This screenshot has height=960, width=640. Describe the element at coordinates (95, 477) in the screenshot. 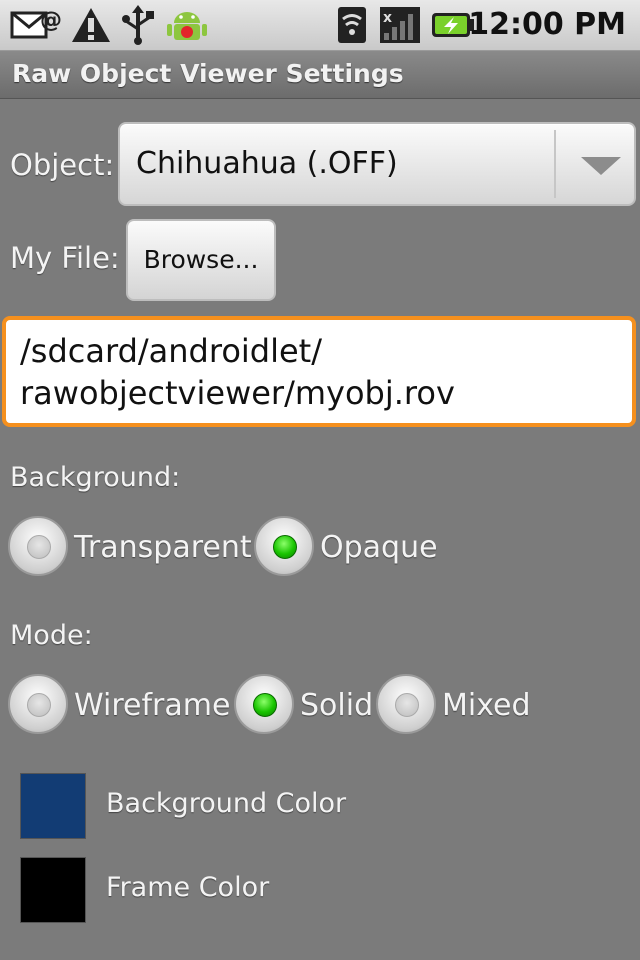

I see `background-label: Background:` at that location.